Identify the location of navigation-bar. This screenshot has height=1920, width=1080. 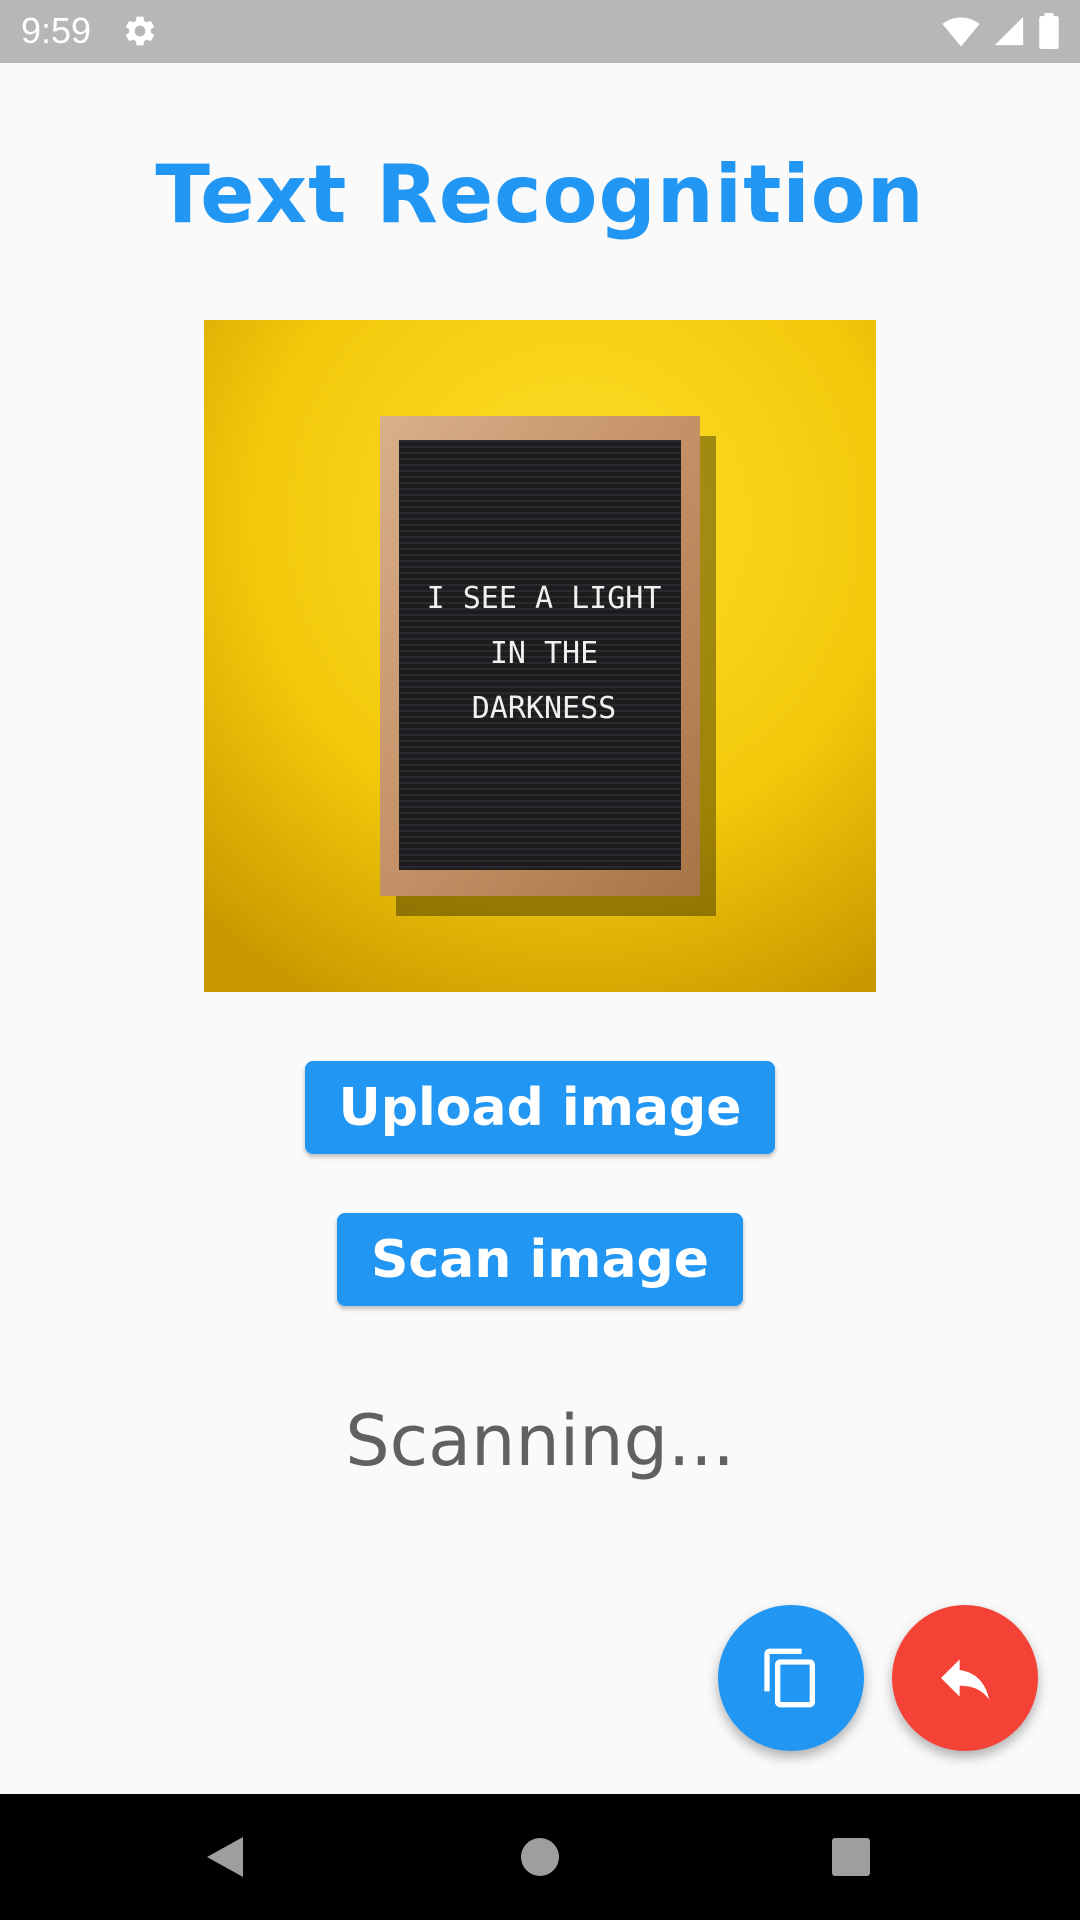
(540, 1857).